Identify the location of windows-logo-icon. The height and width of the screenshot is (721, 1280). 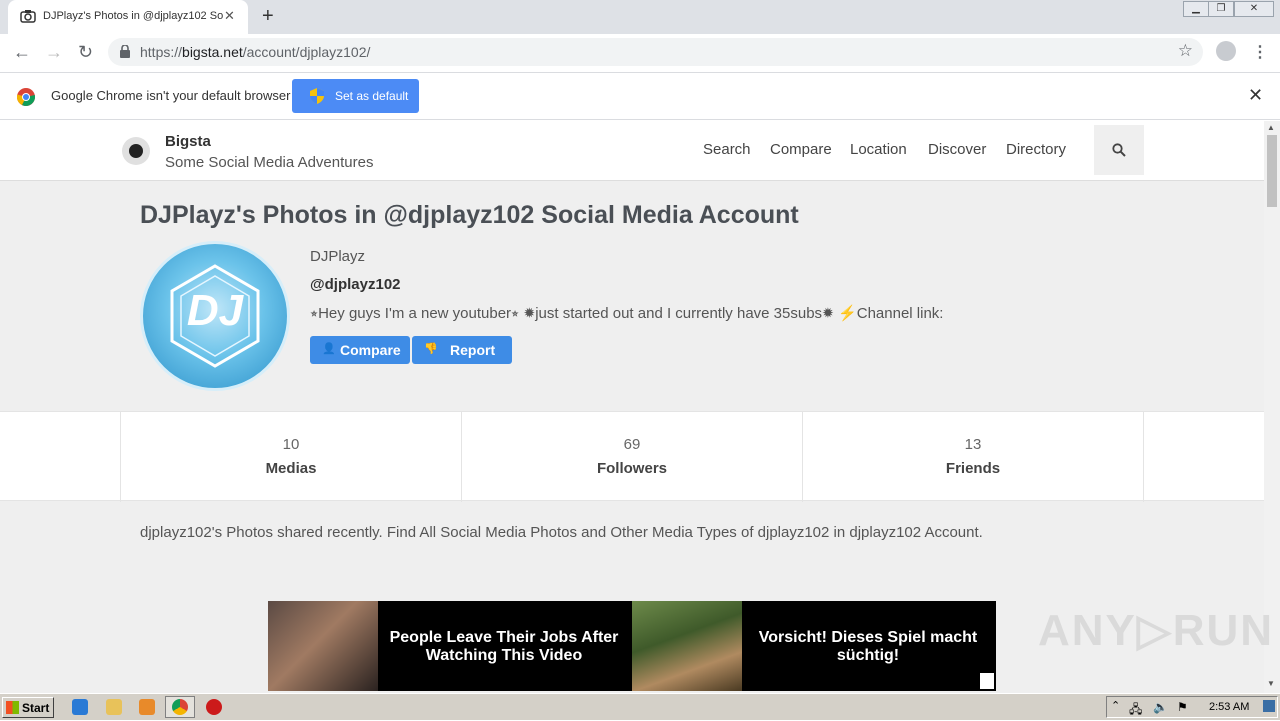
(12, 707).